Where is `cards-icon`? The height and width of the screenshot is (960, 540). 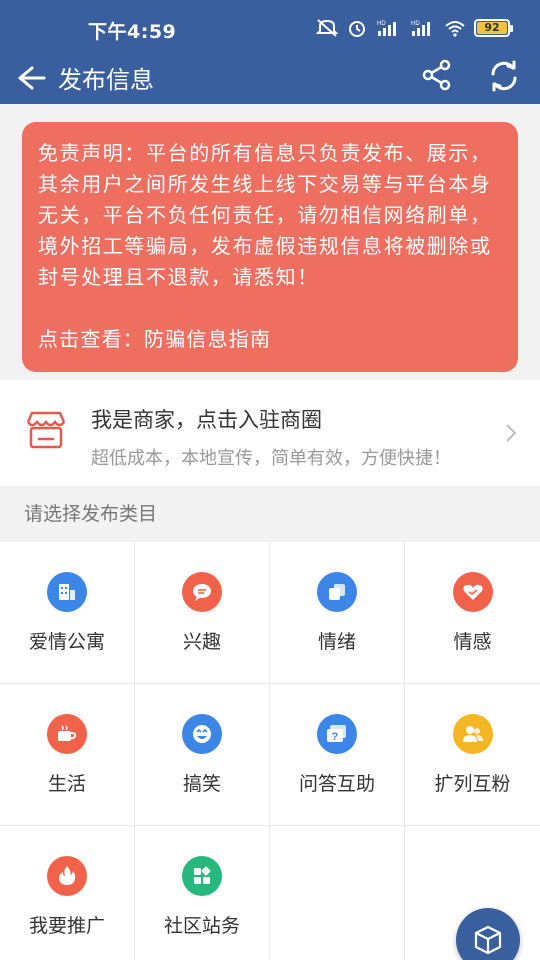
cards-icon is located at coordinates (337, 592).